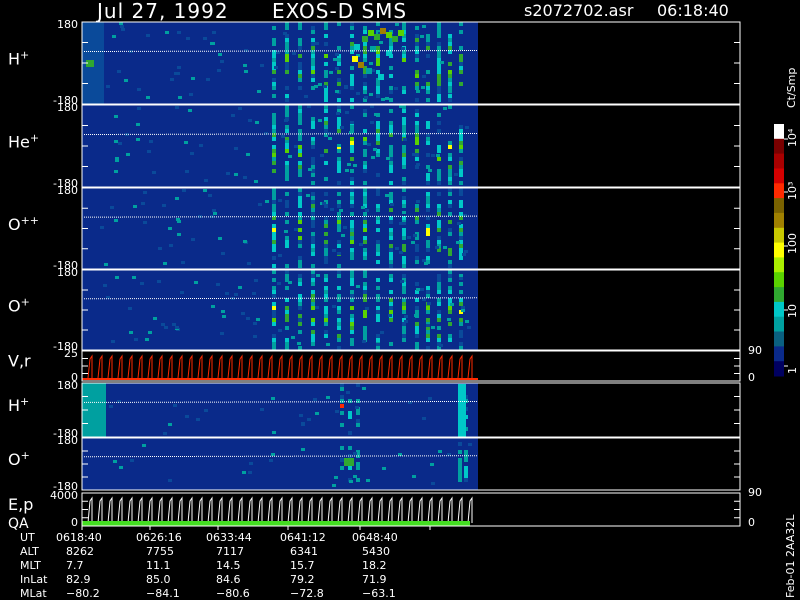 The width and height of the screenshot is (800, 600). Describe the element at coordinates (792, 191) in the screenshot. I see `colorbar-tick-label: 10³` at that location.